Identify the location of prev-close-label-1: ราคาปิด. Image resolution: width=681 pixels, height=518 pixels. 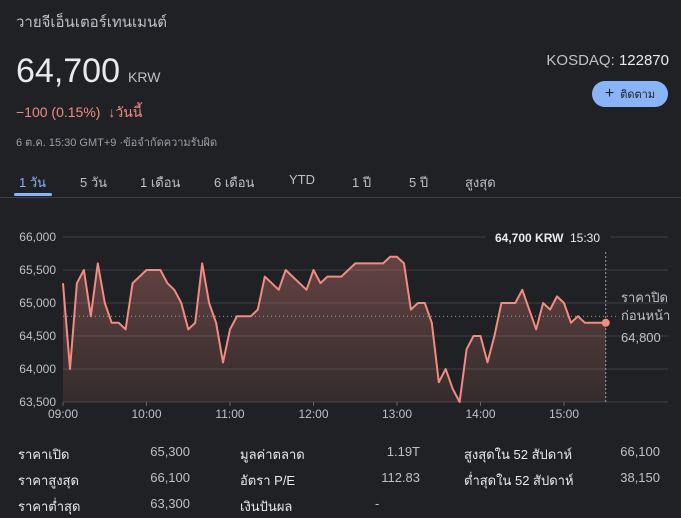
(644, 297).